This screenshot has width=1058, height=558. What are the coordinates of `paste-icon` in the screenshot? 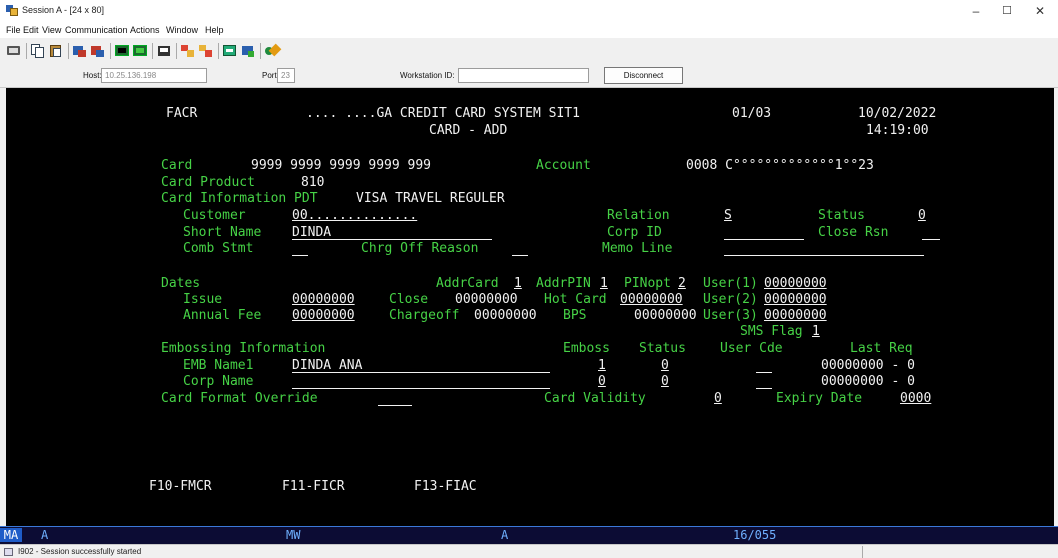 It's located at (56, 51).